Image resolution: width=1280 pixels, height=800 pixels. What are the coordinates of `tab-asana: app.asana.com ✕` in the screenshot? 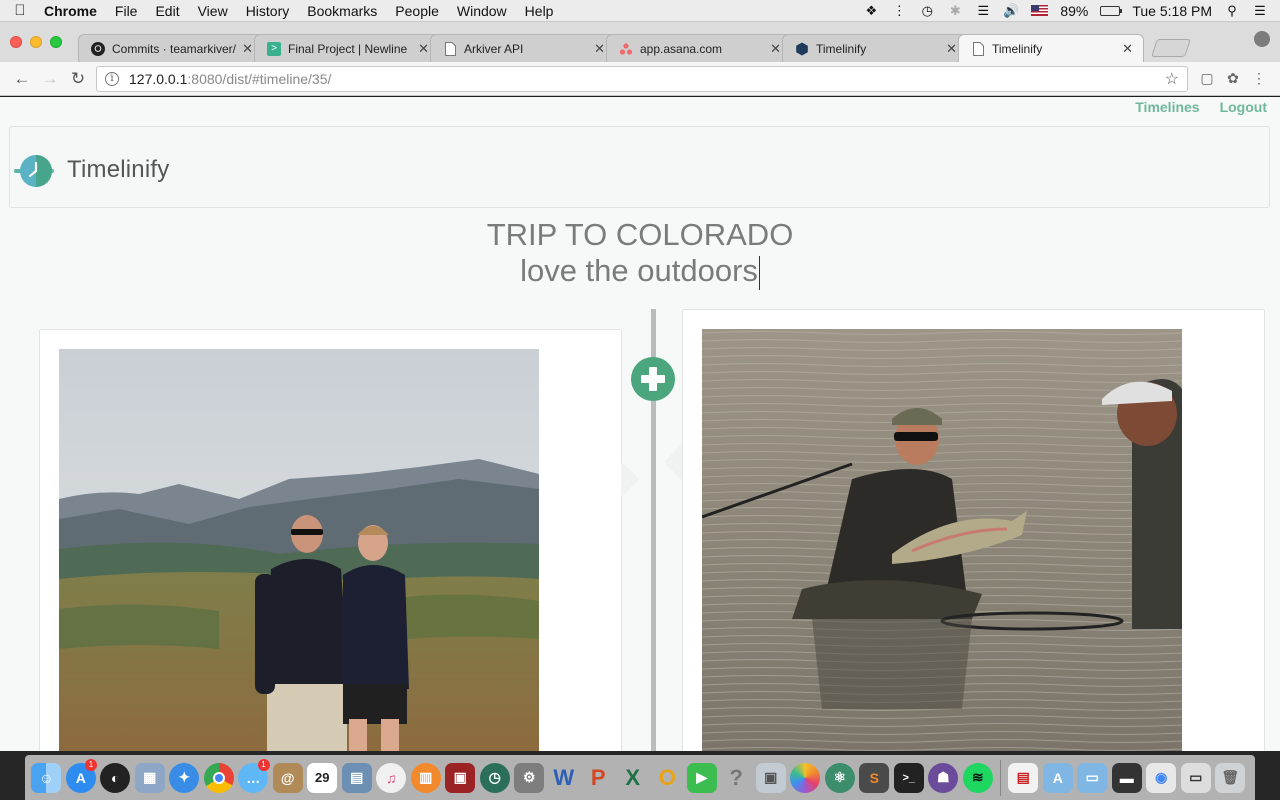 It's located at (699, 48).